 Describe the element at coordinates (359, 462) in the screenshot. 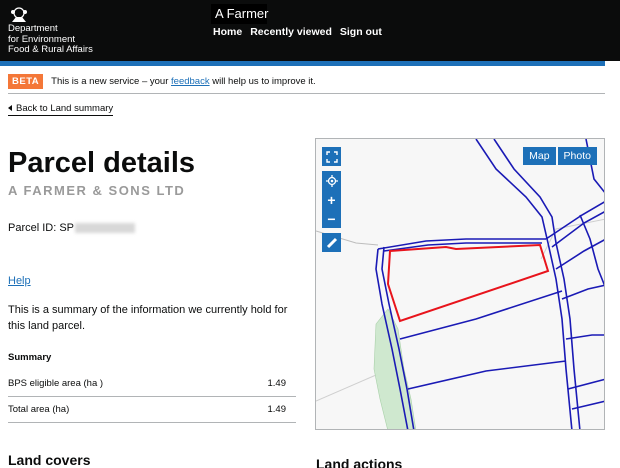

I see `land-actions-heading: Land actions` at that location.